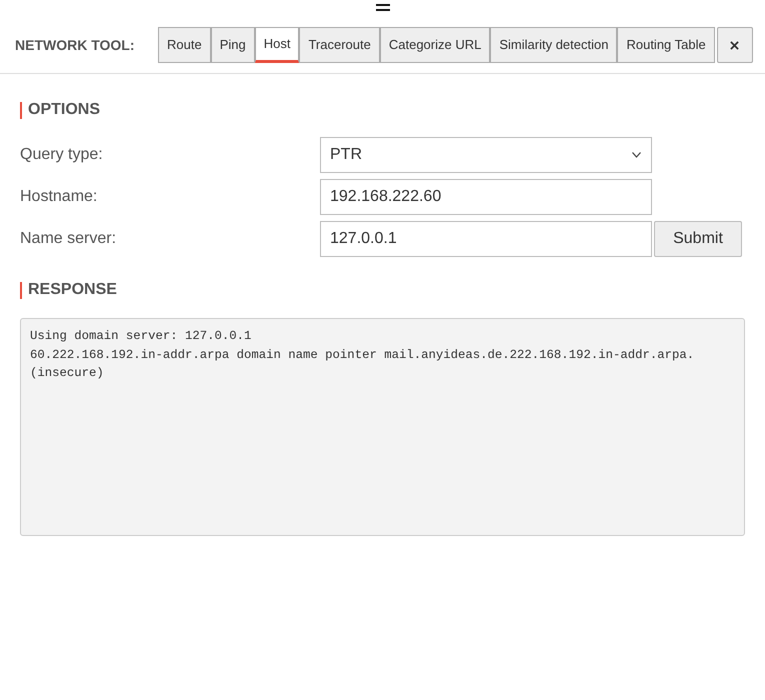  What do you see at coordinates (62, 155) in the screenshot?
I see `field-label: Query type:` at bounding box center [62, 155].